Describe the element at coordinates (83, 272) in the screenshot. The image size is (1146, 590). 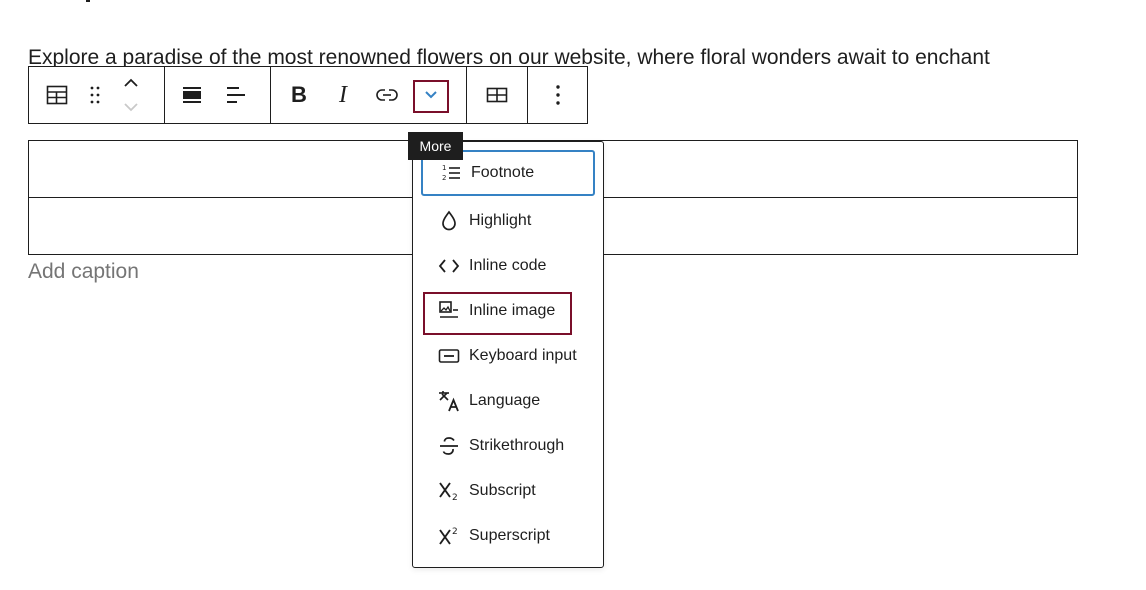
I see `caption-placeholder: Add caption` at that location.